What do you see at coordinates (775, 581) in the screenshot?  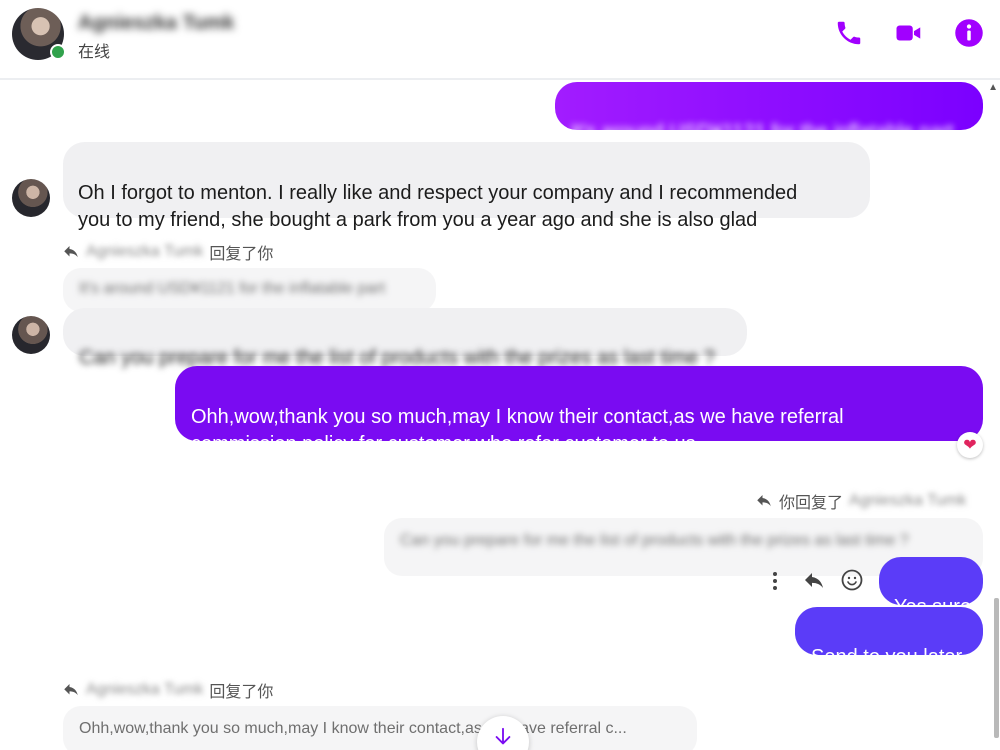 I see `more-options-icon` at bounding box center [775, 581].